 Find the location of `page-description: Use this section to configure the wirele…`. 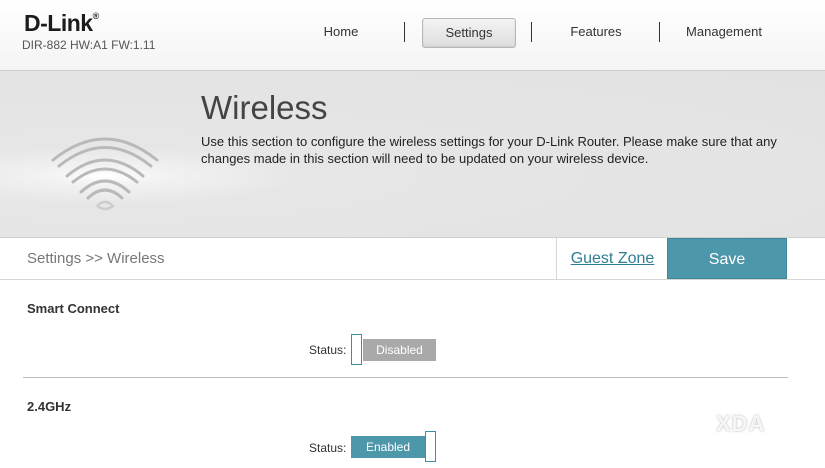

page-description: Use this section to configure the wirele… is located at coordinates (489, 150).